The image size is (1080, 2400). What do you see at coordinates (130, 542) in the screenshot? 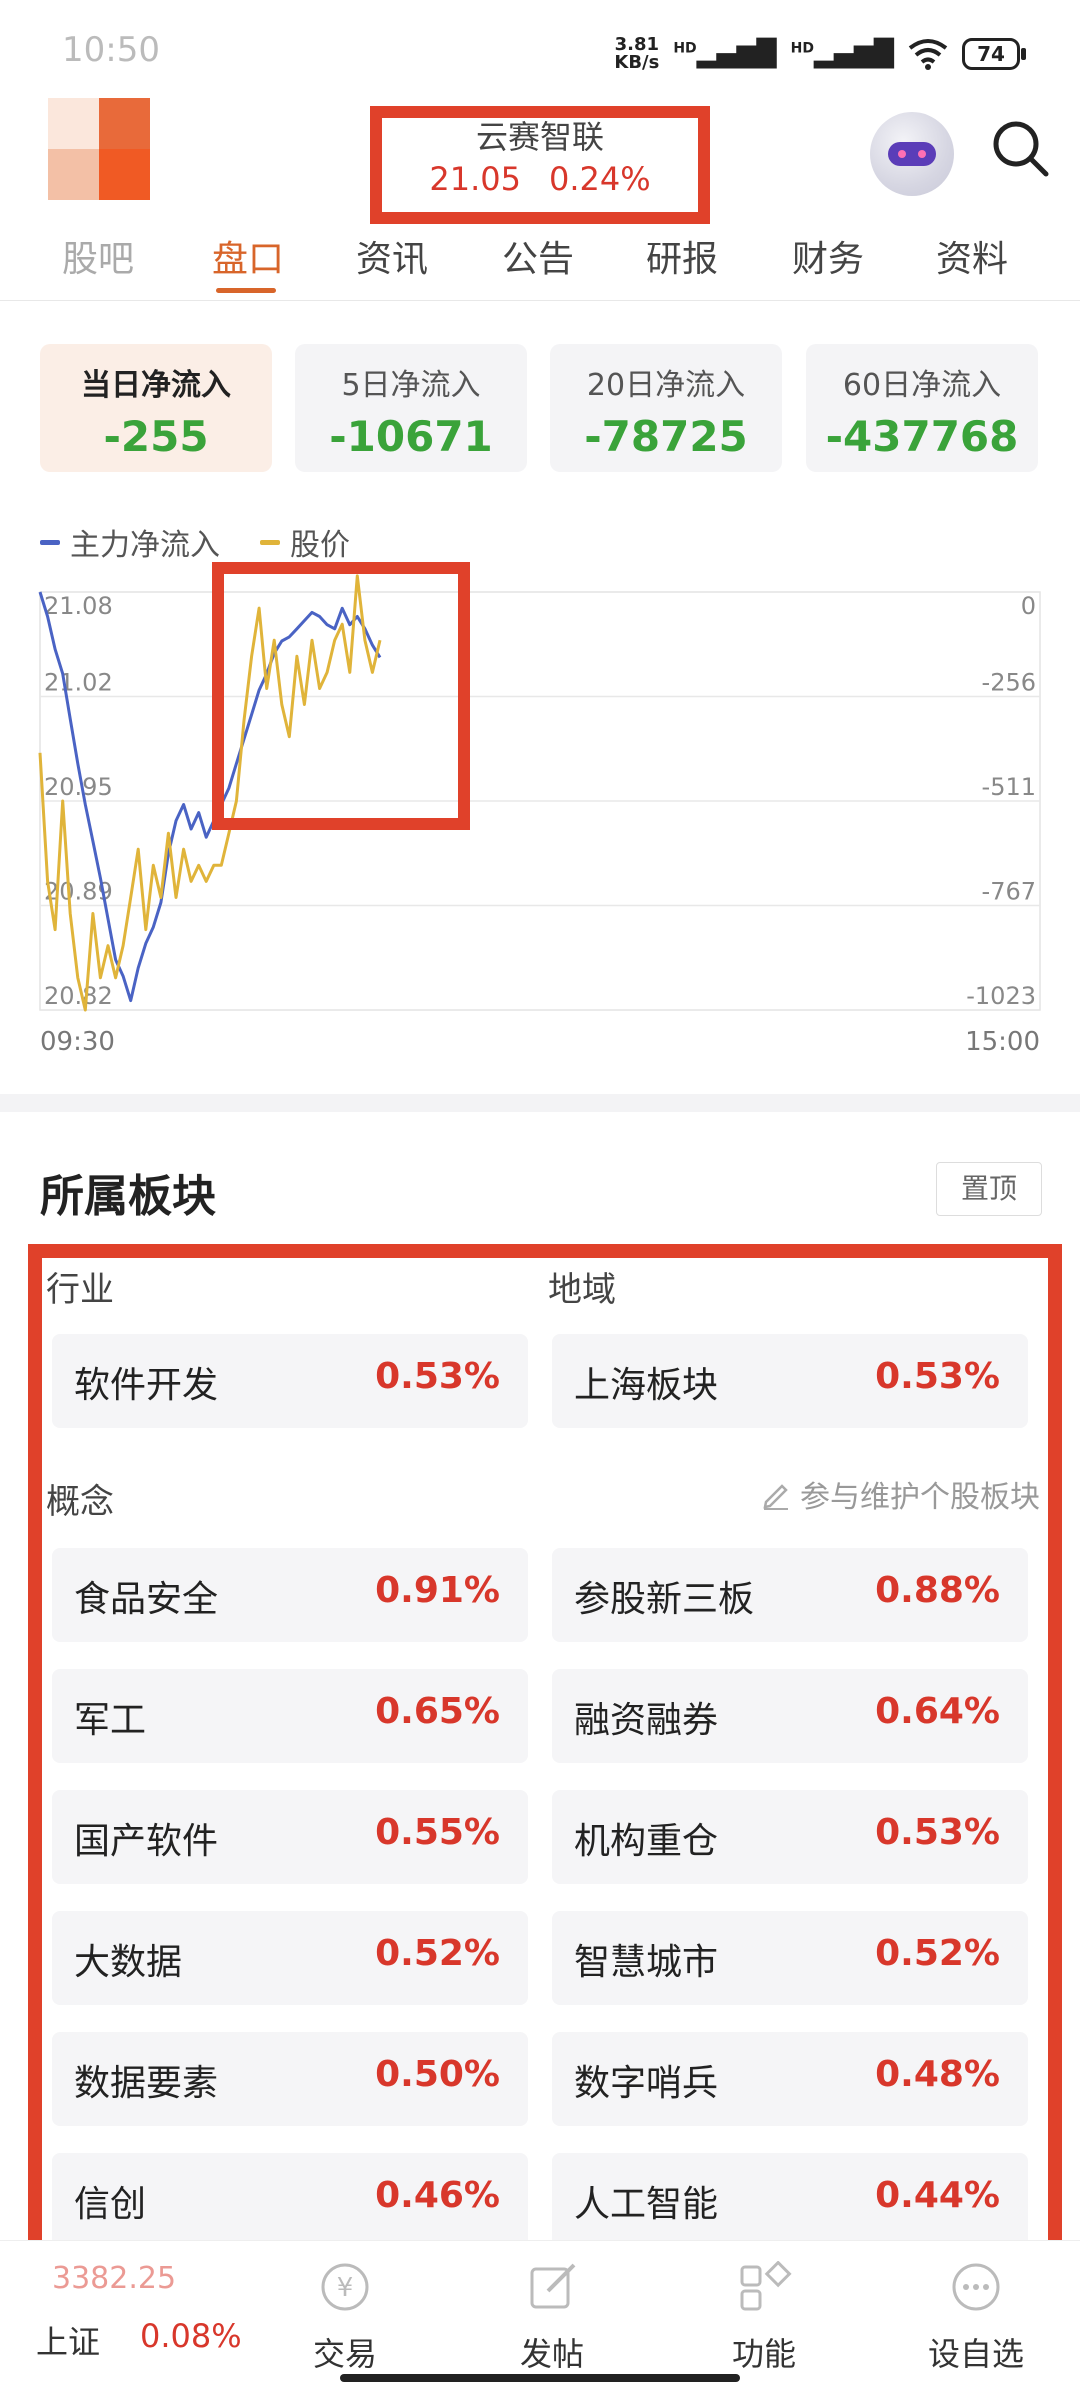
I see `legend-main-flow: 主力净流入` at bounding box center [130, 542].